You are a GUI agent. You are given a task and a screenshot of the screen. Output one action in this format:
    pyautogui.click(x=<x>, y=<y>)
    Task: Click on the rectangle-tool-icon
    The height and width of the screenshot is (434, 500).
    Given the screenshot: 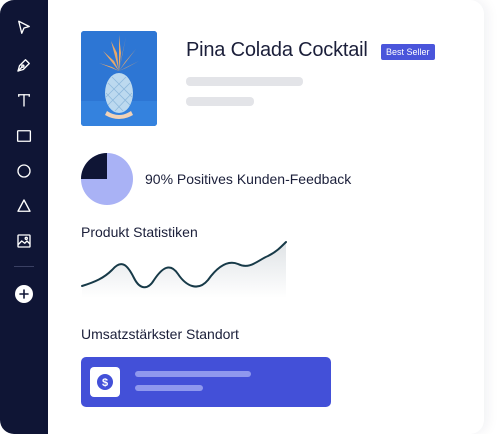 What is the action you would take?
    pyautogui.click(x=24, y=136)
    